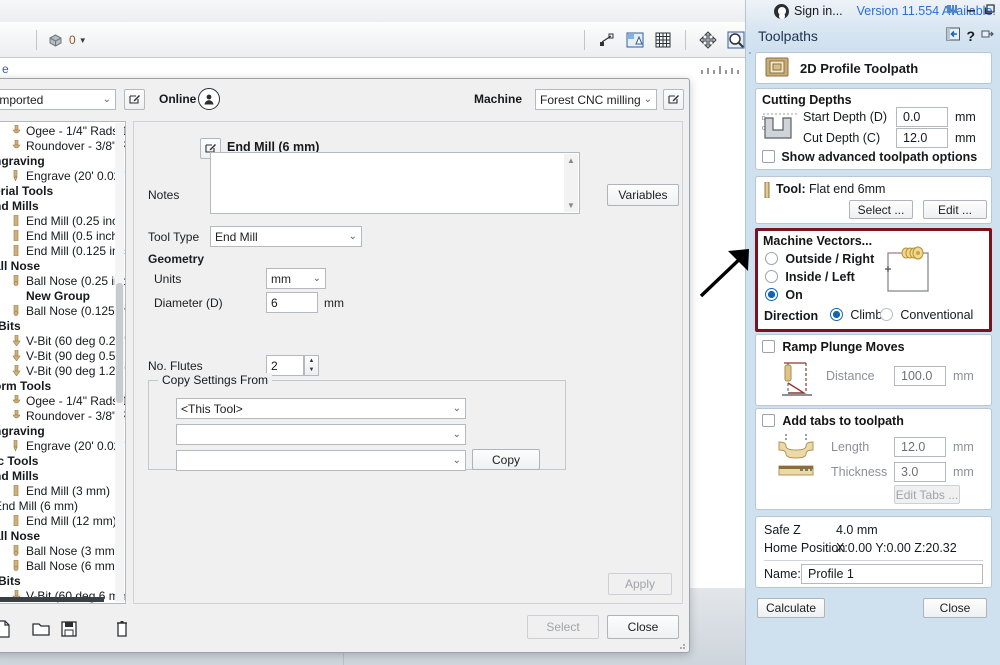  What do you see at coordinates (681, 644) in the screenshot?
I see `resize-grip` at bounding box center [681, 644].